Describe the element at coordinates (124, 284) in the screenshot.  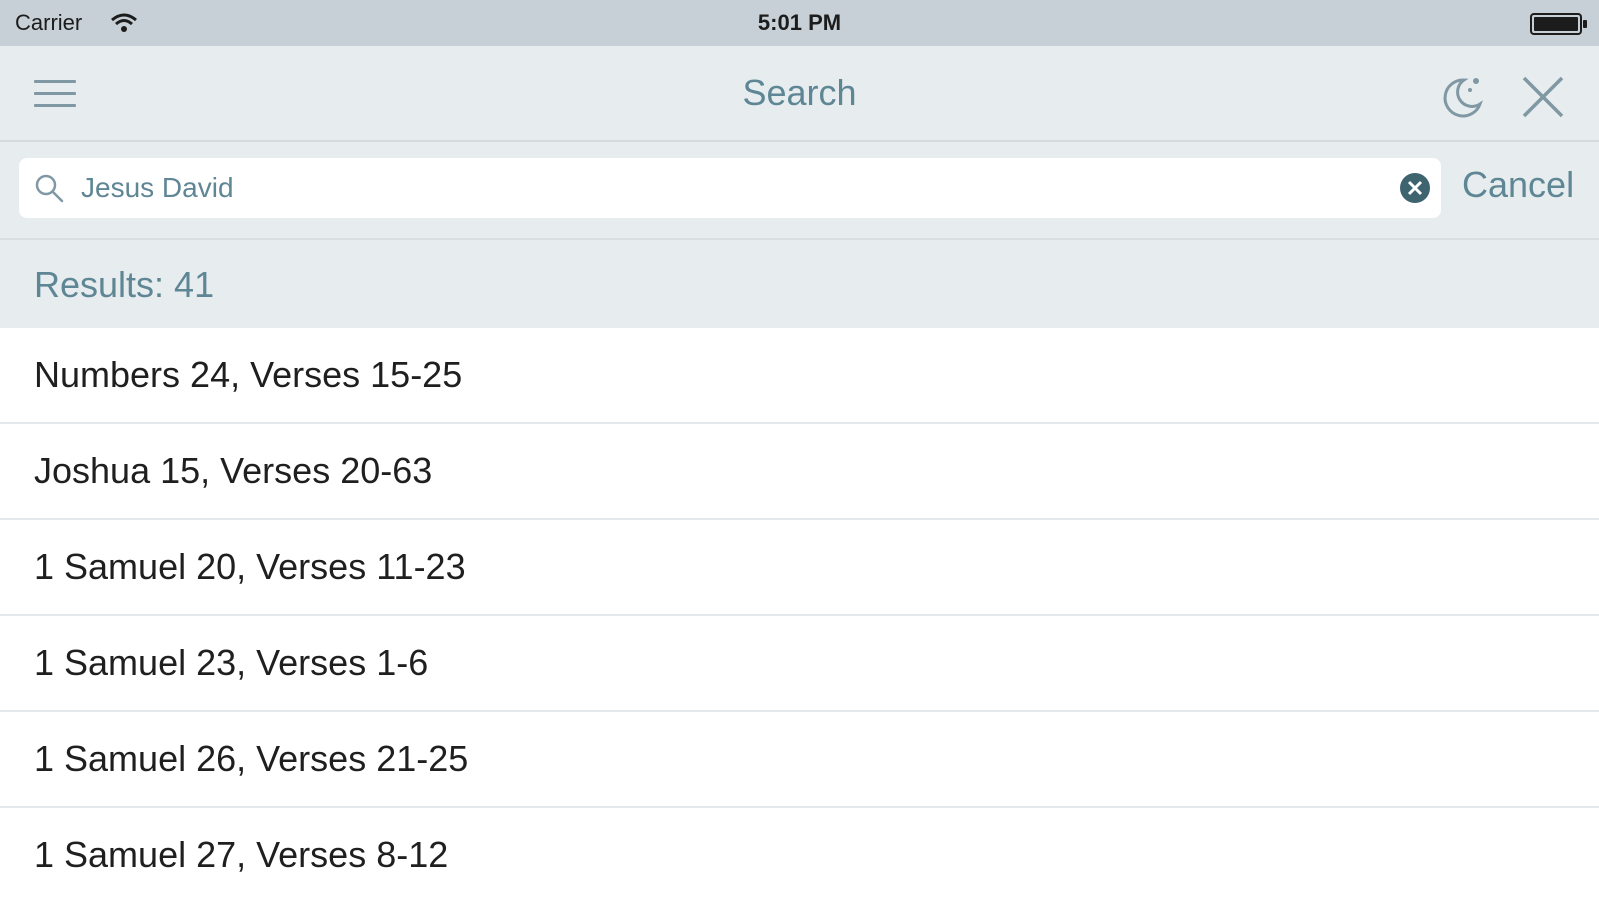
I see `results-count: Results: 41` at that location.